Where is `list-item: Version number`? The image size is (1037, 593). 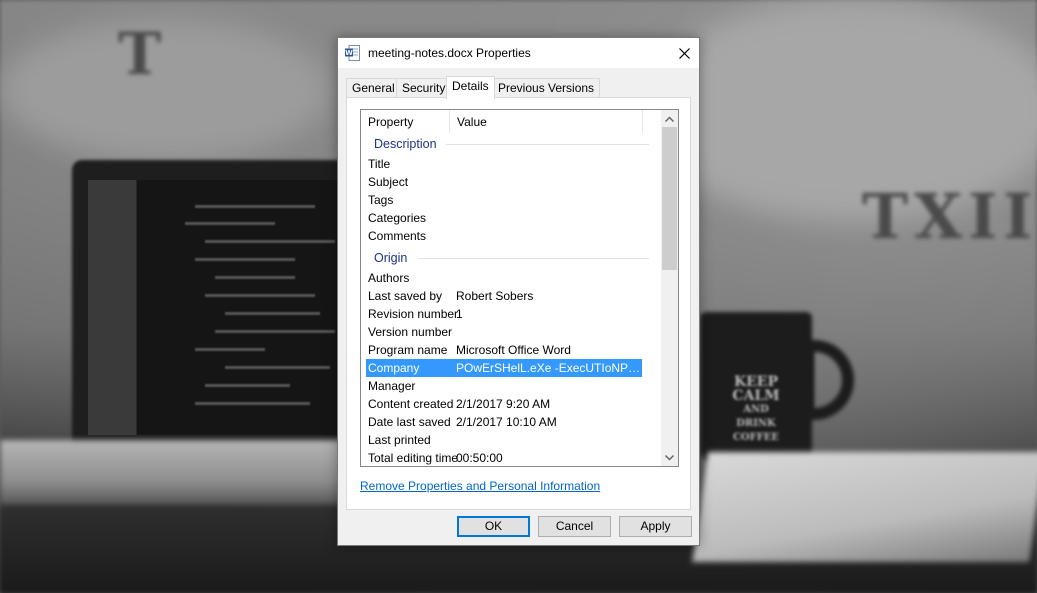 list-item: Version number is located at coordinates (504, 332).